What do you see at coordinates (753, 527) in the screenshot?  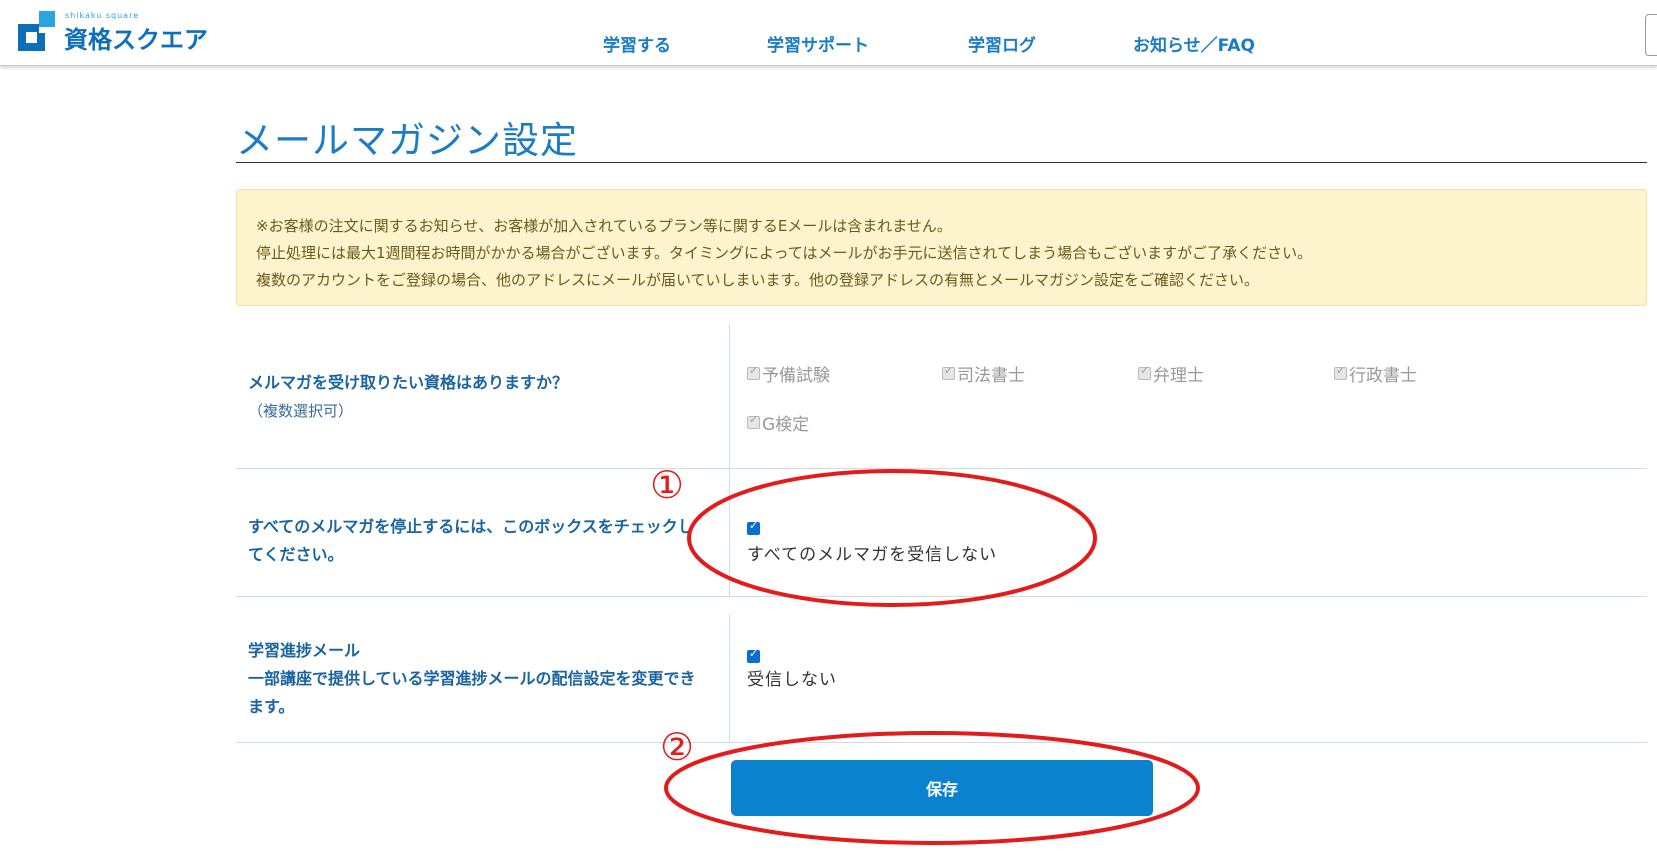 I see `stop-all-checkbox` at bounding box center [753, 527].